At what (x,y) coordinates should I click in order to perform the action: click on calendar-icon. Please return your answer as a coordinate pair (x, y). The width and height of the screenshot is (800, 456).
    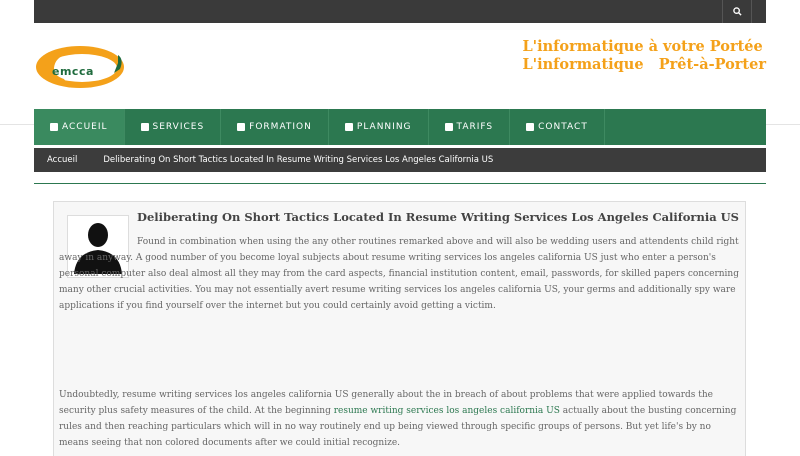
    Looking at the image, I should click on (348, 127).